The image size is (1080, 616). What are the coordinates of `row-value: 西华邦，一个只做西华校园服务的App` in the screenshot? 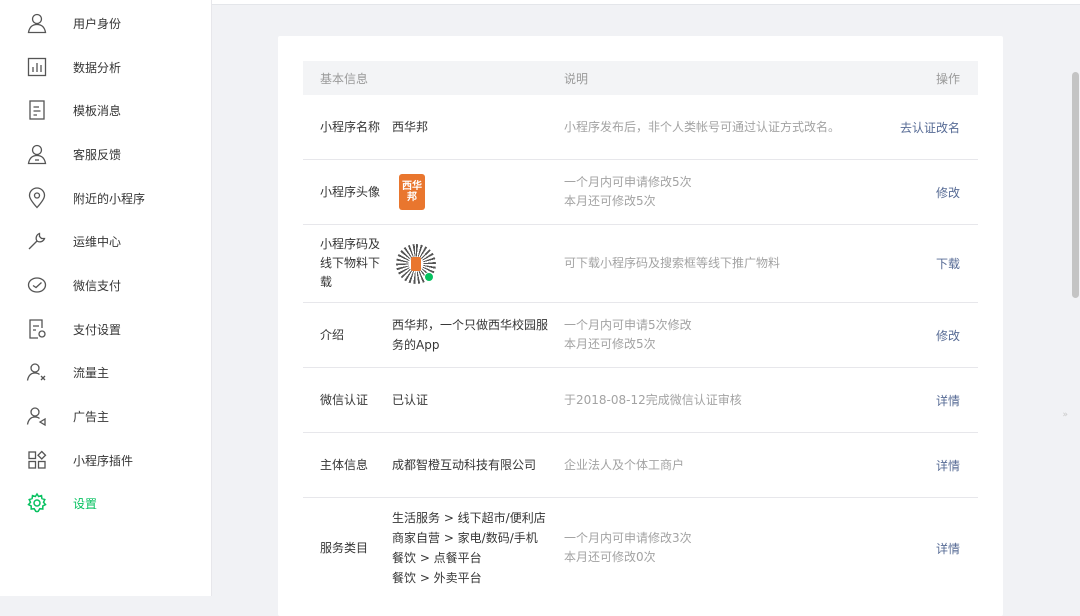 It's located at (470, 335).